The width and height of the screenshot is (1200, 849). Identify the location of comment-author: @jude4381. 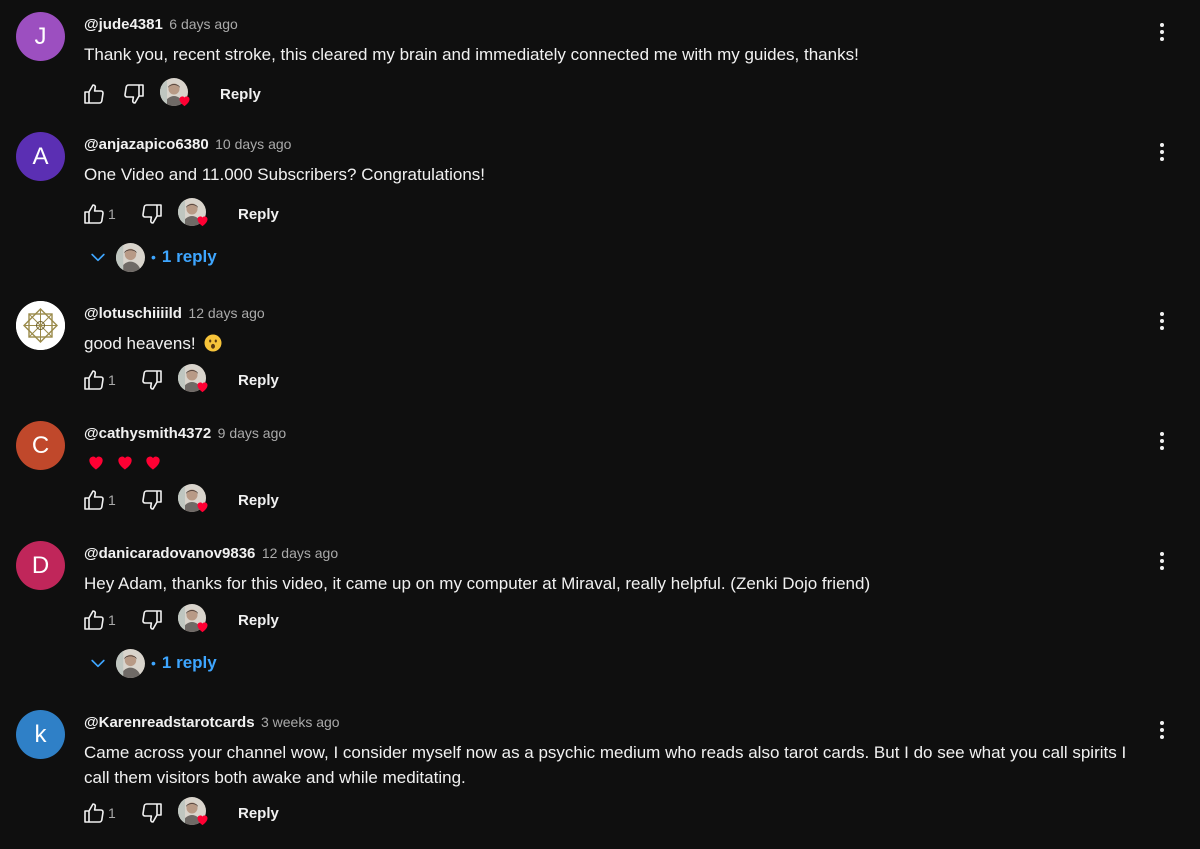
(123, 24).